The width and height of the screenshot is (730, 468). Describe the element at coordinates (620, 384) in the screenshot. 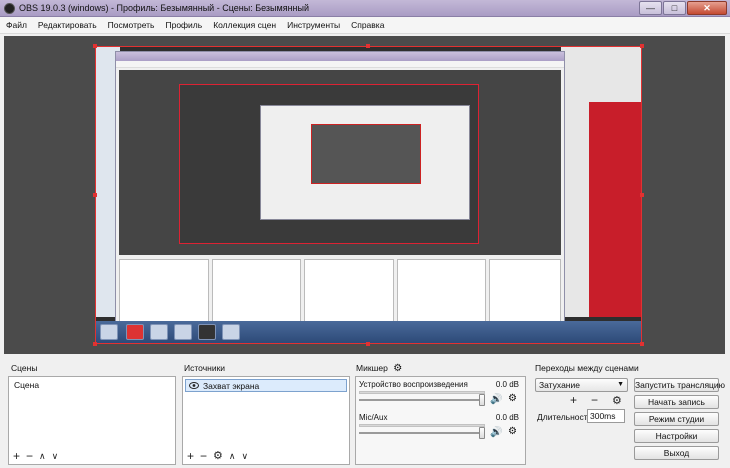

I see `chevron-down-icon: ▼` at that location.